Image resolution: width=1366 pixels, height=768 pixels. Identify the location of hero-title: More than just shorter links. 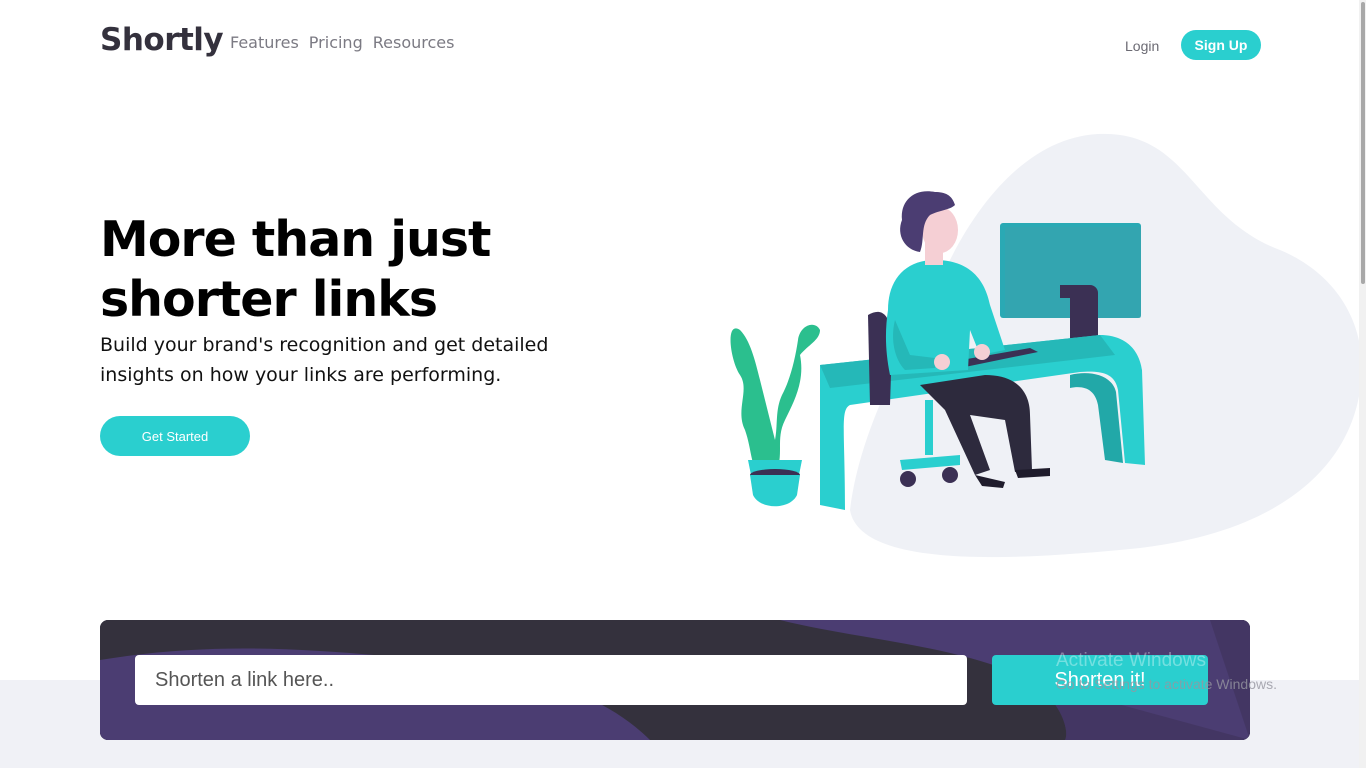
(295, 269).